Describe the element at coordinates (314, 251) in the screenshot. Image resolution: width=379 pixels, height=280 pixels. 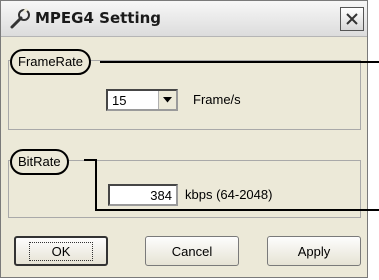
I see `apply-button: Apply` at that location.